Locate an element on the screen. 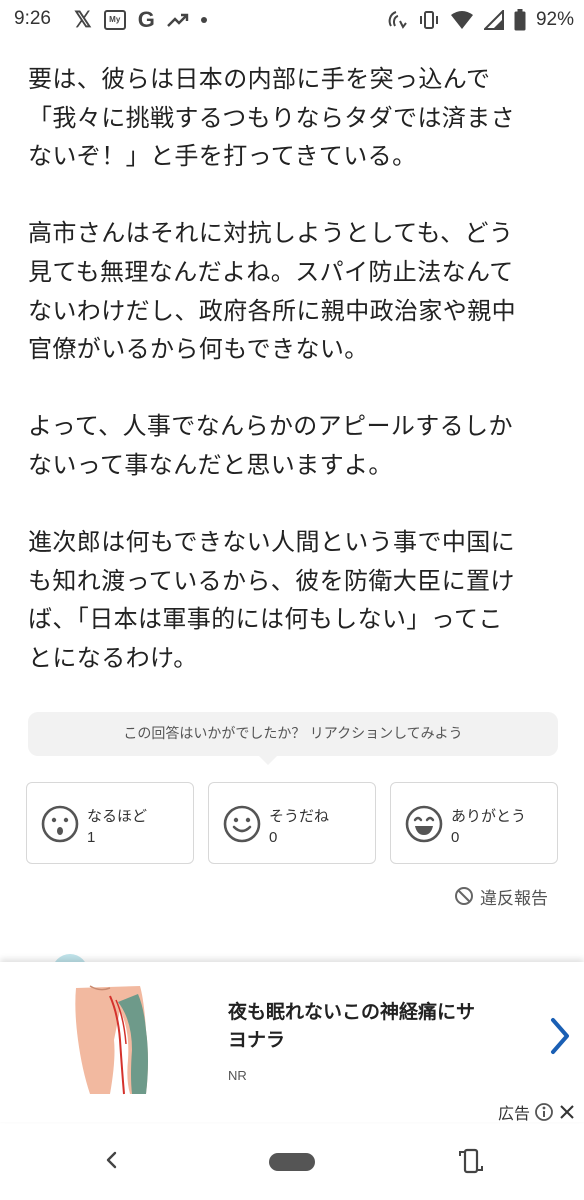 Image resolution: width=584 pixels, height=1200 pixels. prohibited-icon is located at coordinates (464, 896).